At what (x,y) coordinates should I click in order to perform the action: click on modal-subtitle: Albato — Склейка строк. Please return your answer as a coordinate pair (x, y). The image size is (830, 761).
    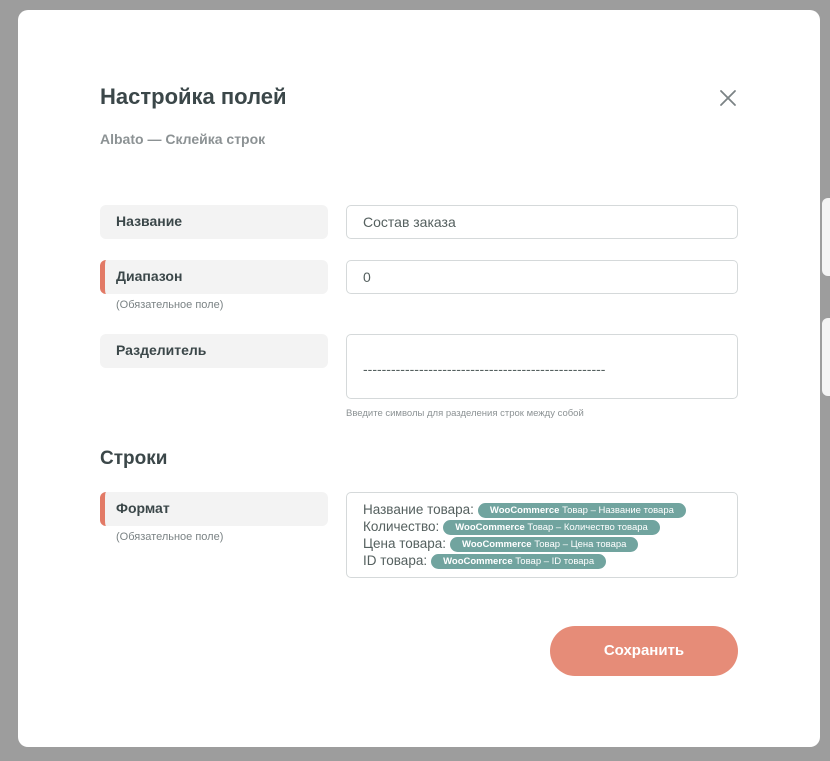
    Looking at the image, I should click on (183, 139).